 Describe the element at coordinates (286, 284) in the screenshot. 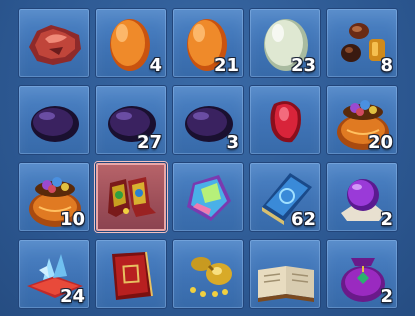

I see `open-book-icon` at that location.